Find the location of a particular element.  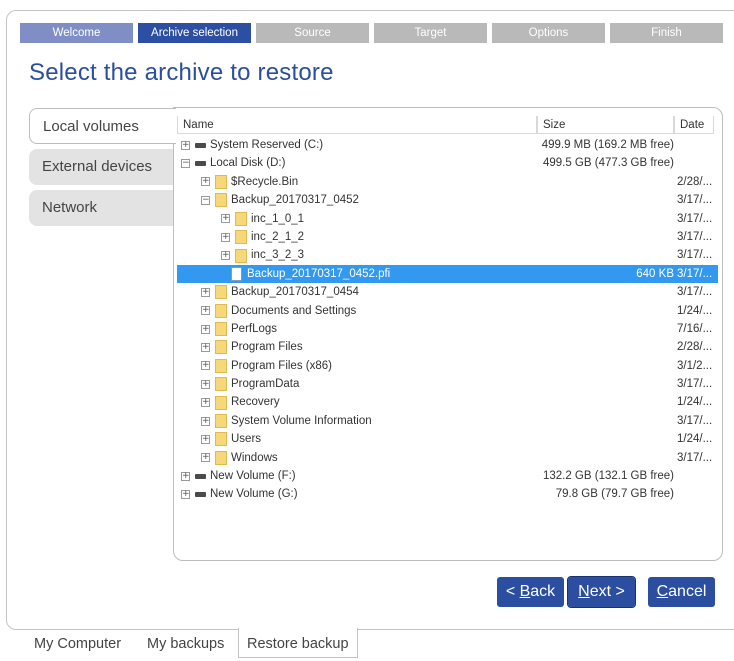

drive-icon is located at coordinates (200, 164).